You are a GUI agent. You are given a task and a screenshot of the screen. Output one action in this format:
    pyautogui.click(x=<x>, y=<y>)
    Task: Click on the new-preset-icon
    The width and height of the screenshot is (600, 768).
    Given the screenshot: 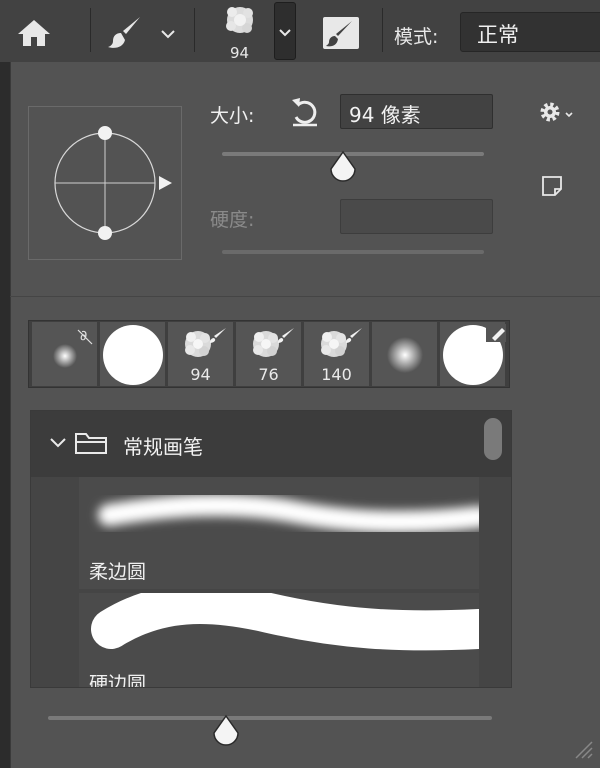 What is the action you would take?
    pyautogui.click(x=552, y=186)
    